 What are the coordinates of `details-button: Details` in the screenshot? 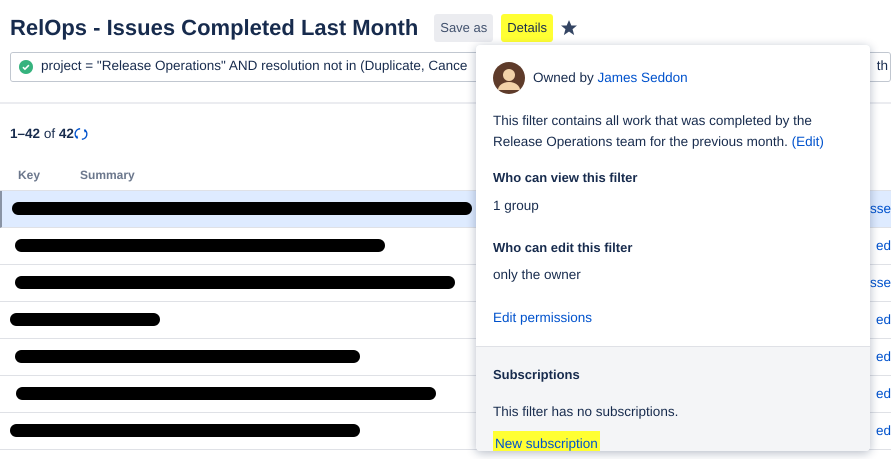 It's located at (527, 28).